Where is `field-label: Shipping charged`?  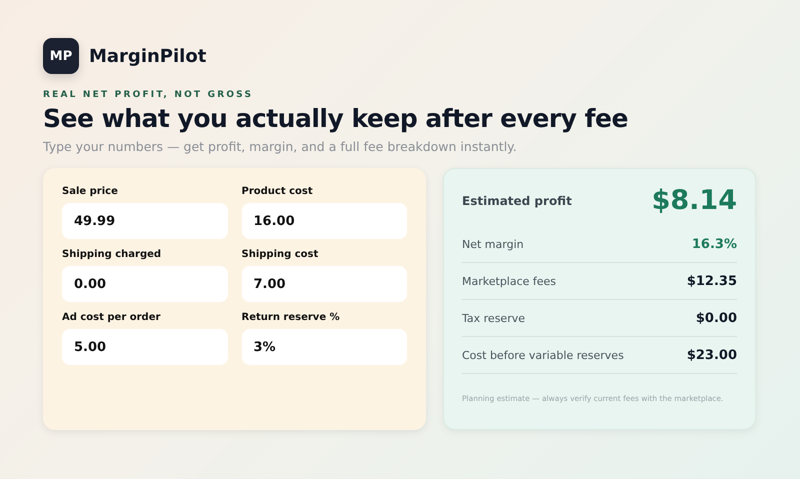 field-label: Shipping charged is located at coordinates (112, 254).